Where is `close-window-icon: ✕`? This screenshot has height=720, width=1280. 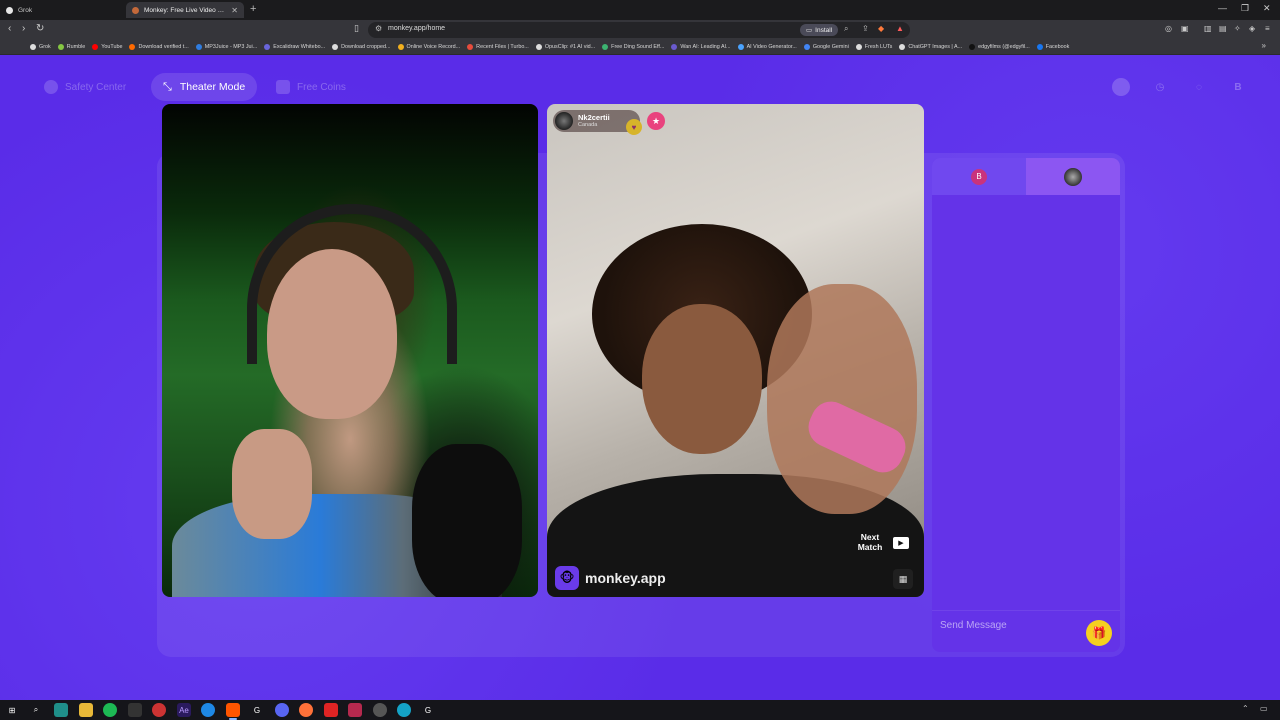 close-window-icon: ✕ is located at coordinates (1267, 8).